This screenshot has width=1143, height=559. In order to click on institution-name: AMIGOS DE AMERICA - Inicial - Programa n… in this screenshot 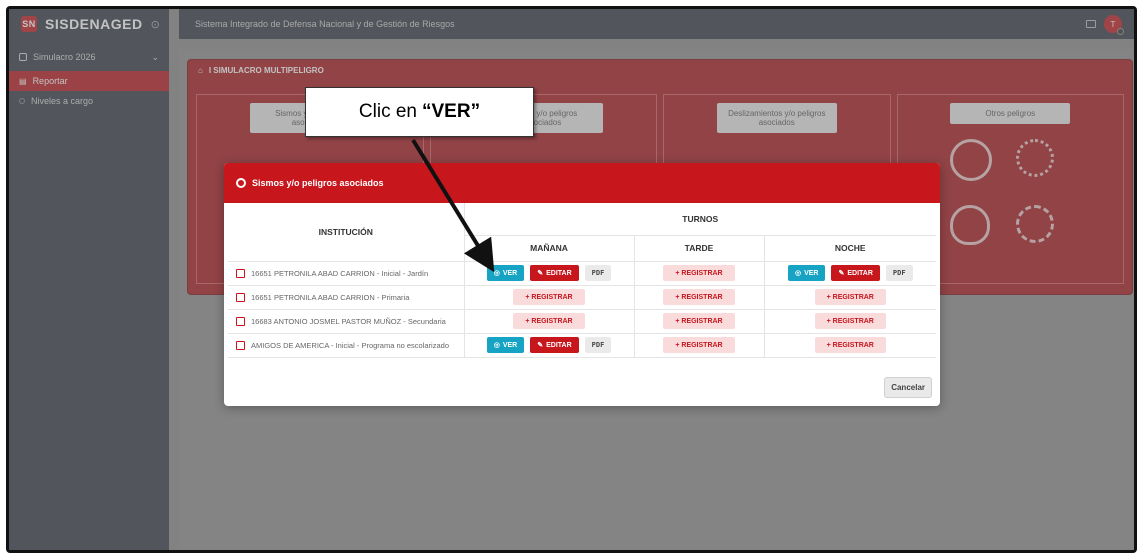, I will do `click(350, 345)`.